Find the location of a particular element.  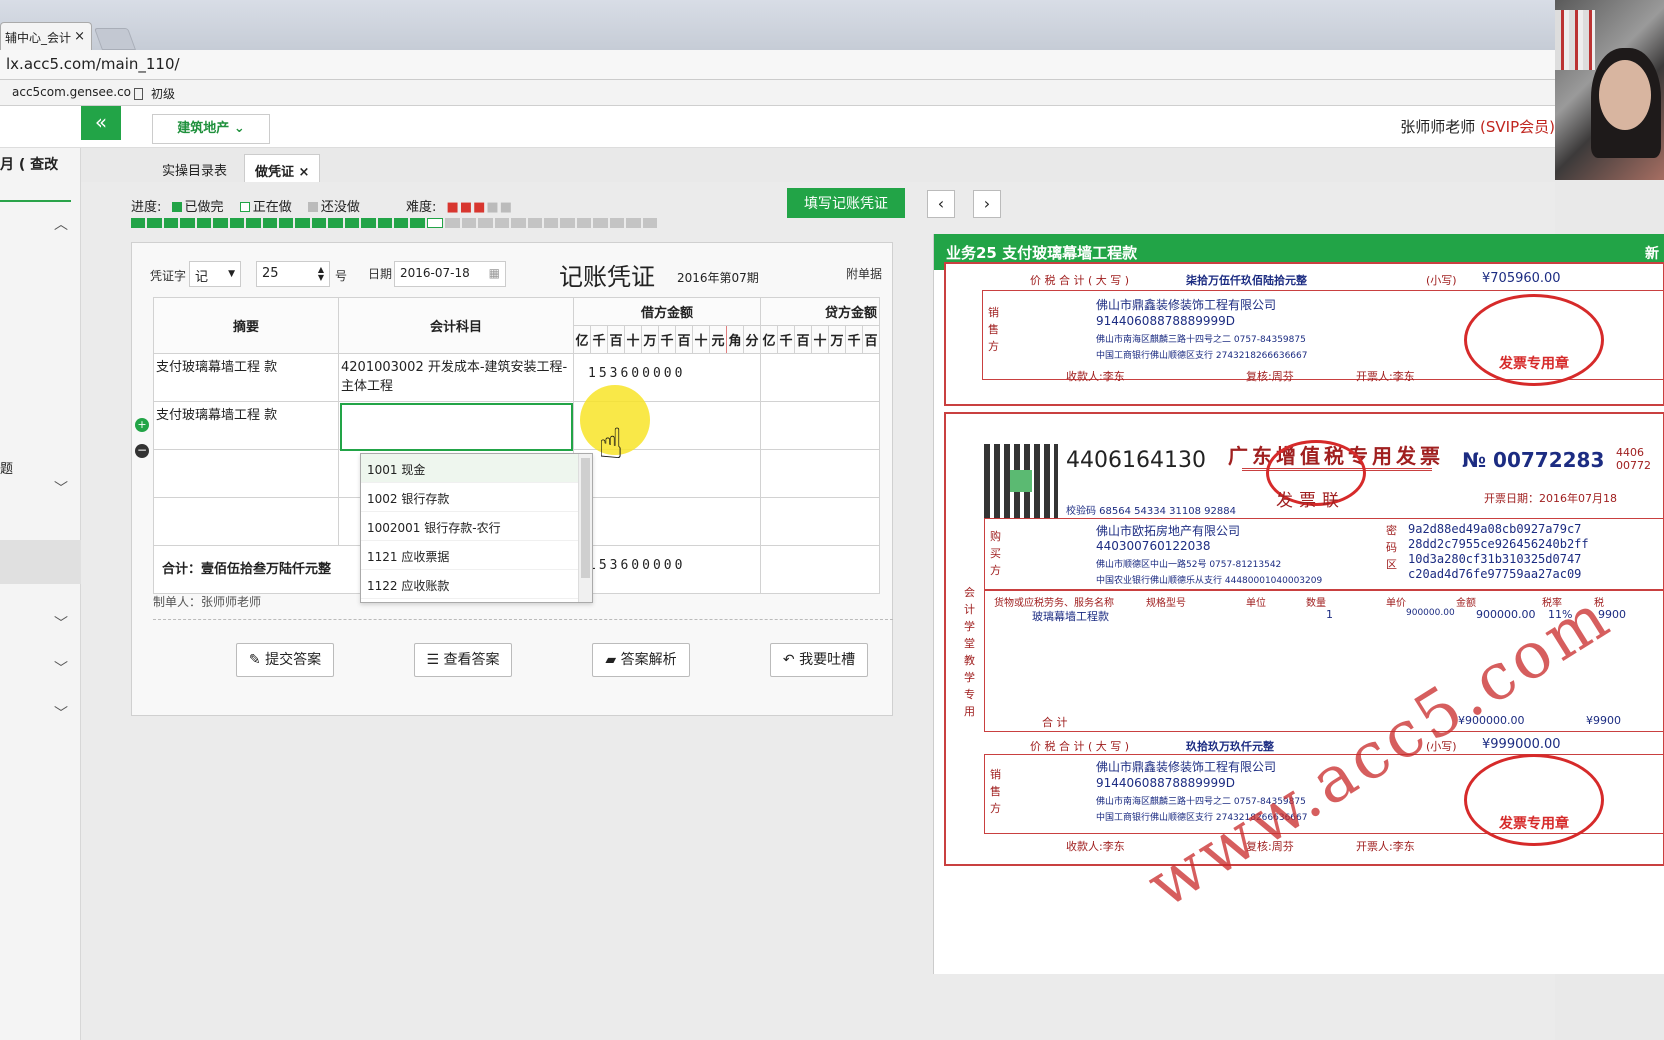

sidebar-item-active is located at coordinates (40, 562).